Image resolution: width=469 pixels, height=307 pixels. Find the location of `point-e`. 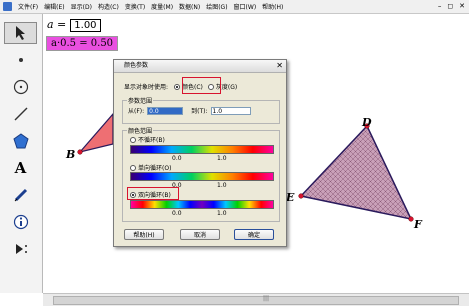

point-e is located at coordinates (301, 196).